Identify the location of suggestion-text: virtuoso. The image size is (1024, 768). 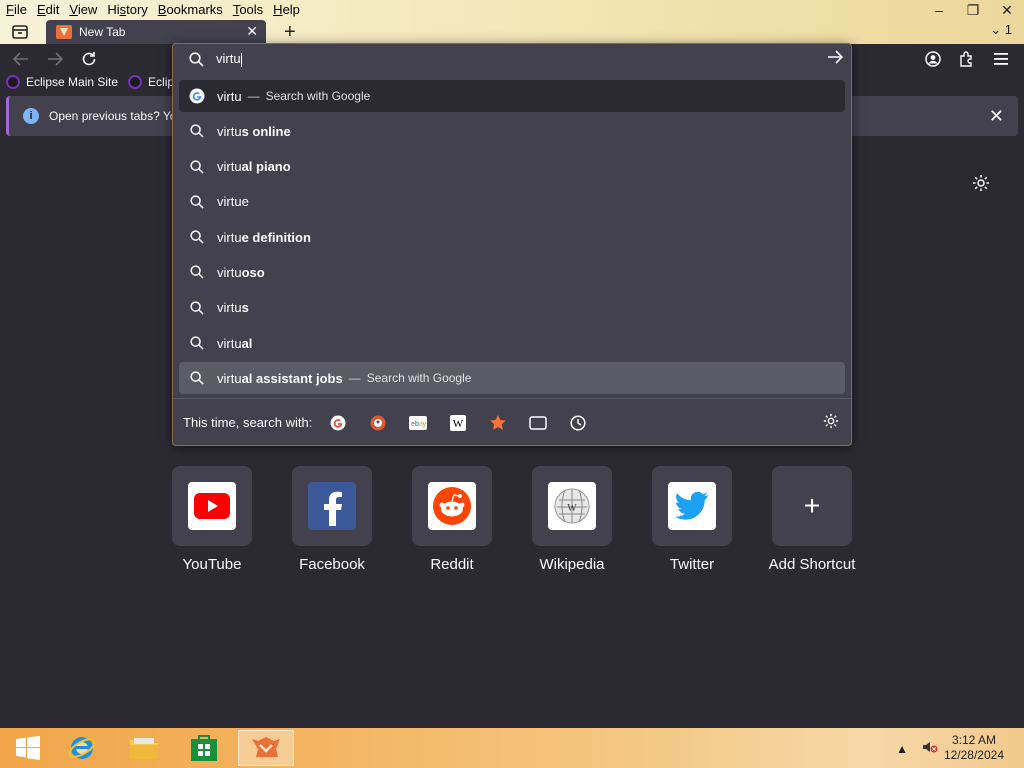
(241, 272).